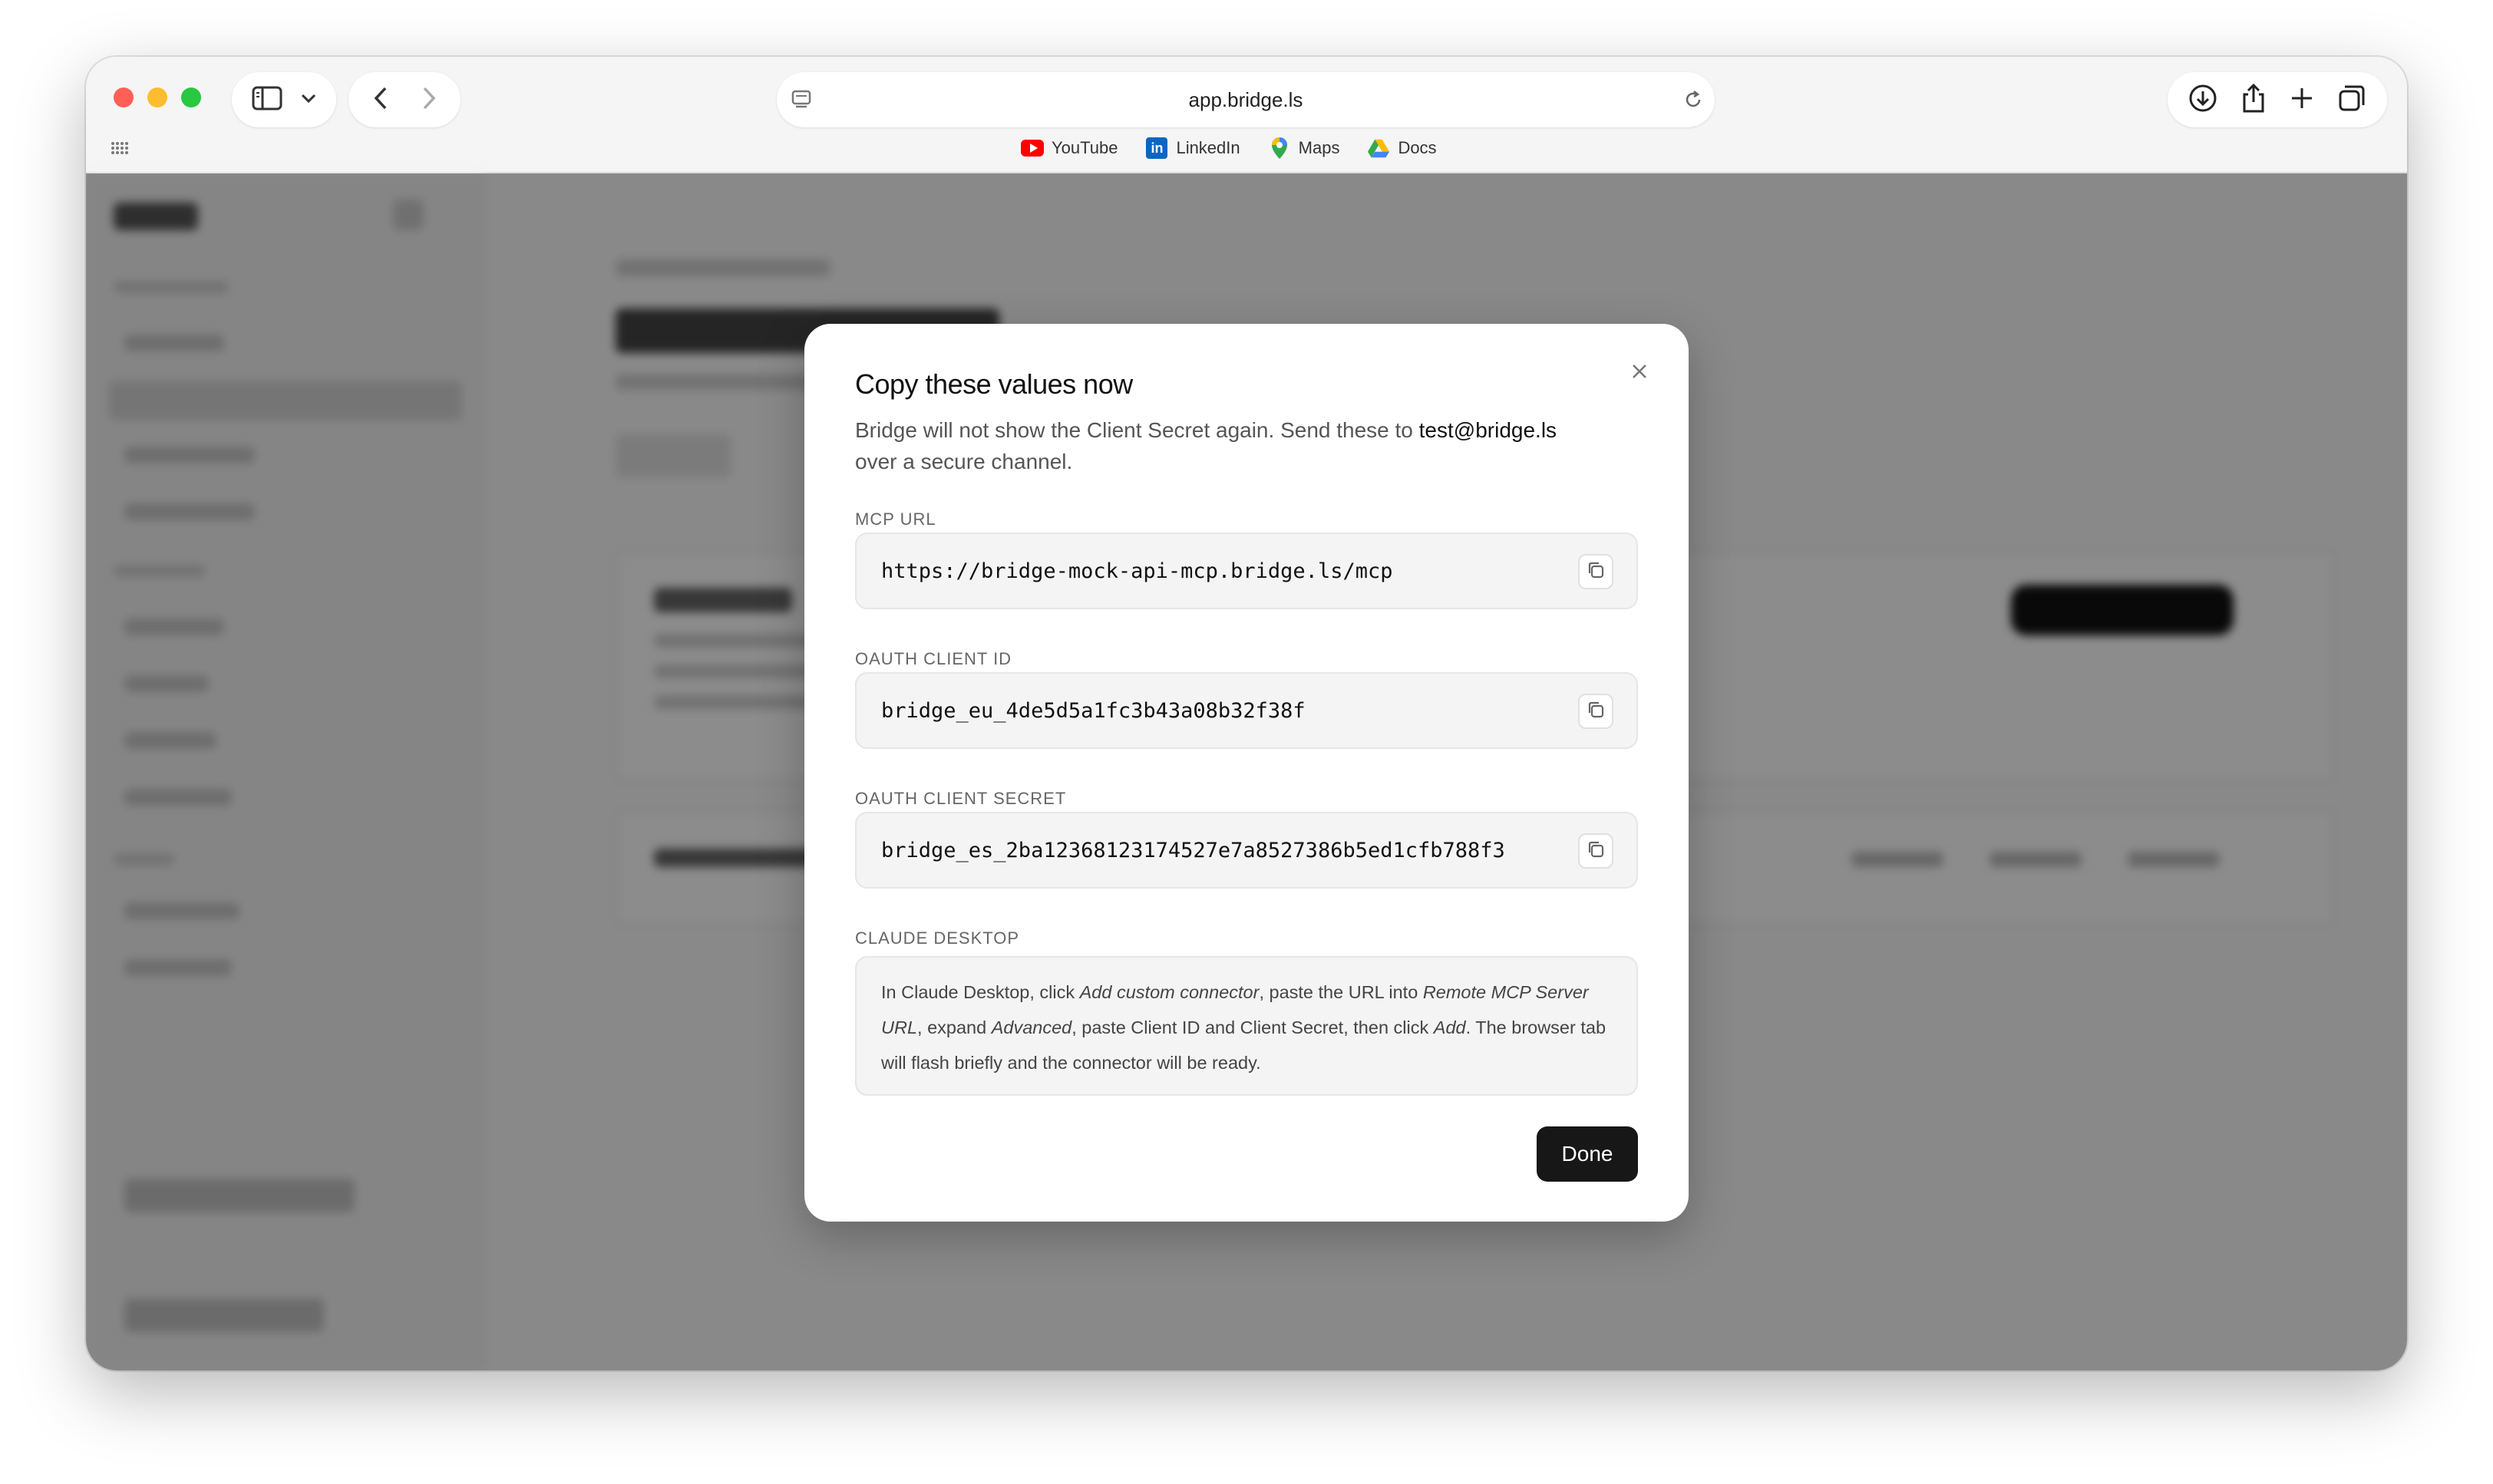  Describe the element at coordinates (801, 102) in the screenshot. I see `page-settings-icon` at that location.